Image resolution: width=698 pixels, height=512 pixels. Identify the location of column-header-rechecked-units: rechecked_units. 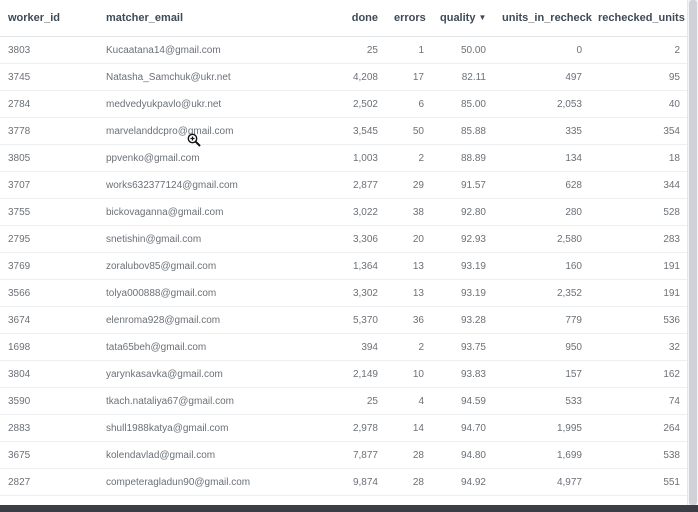
(639, 18).